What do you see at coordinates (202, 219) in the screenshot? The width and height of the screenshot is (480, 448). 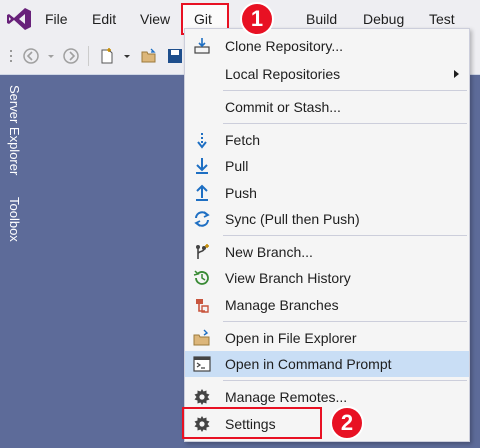 I see `sync-icon` at bounding box center [202, 219].